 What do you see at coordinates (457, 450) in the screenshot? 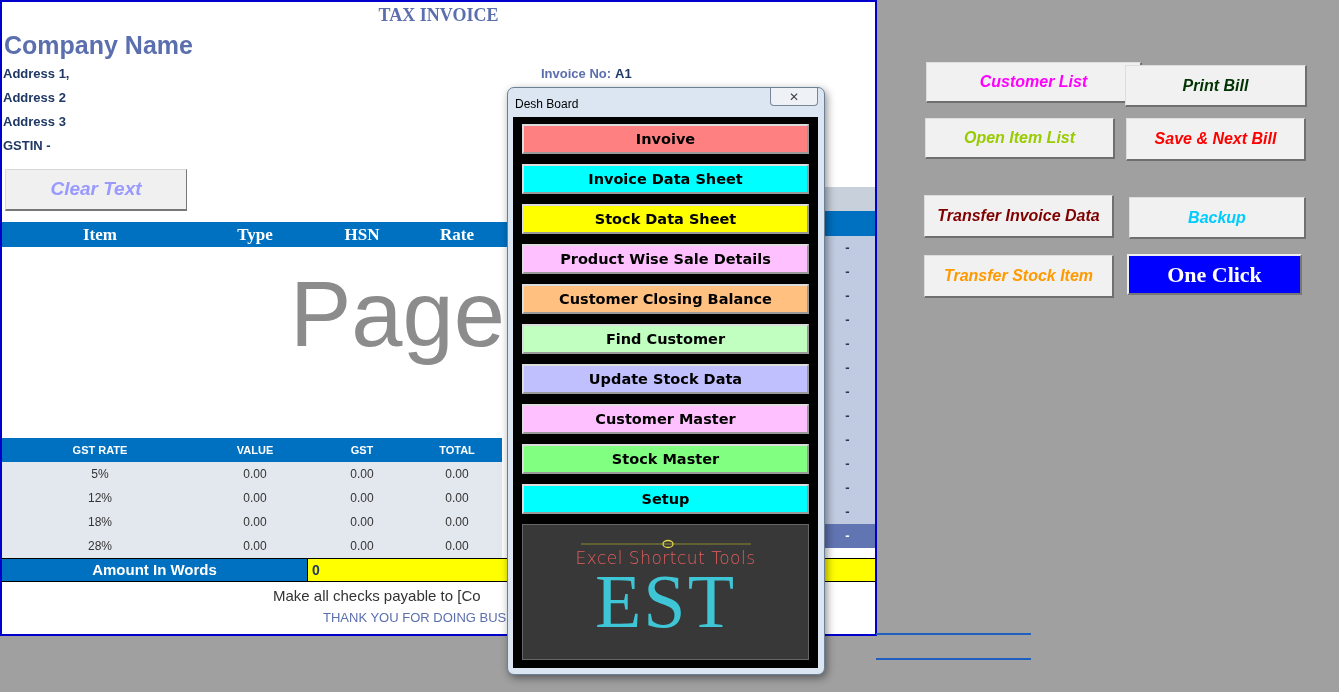
I see `column-header: TOTAL` at bounding box center [457, 450].